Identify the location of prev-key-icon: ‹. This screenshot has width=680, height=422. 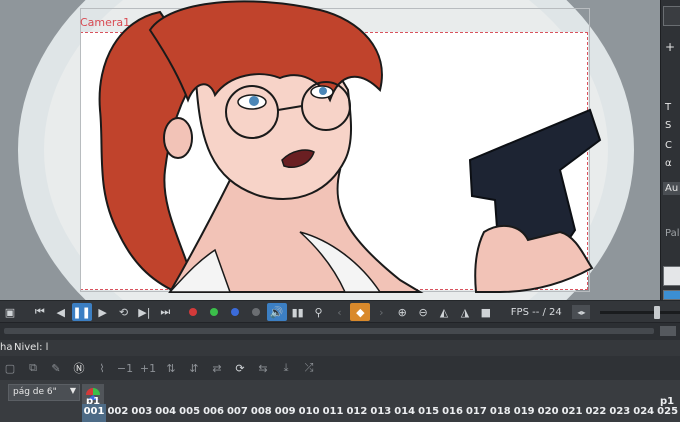
(340, 312).